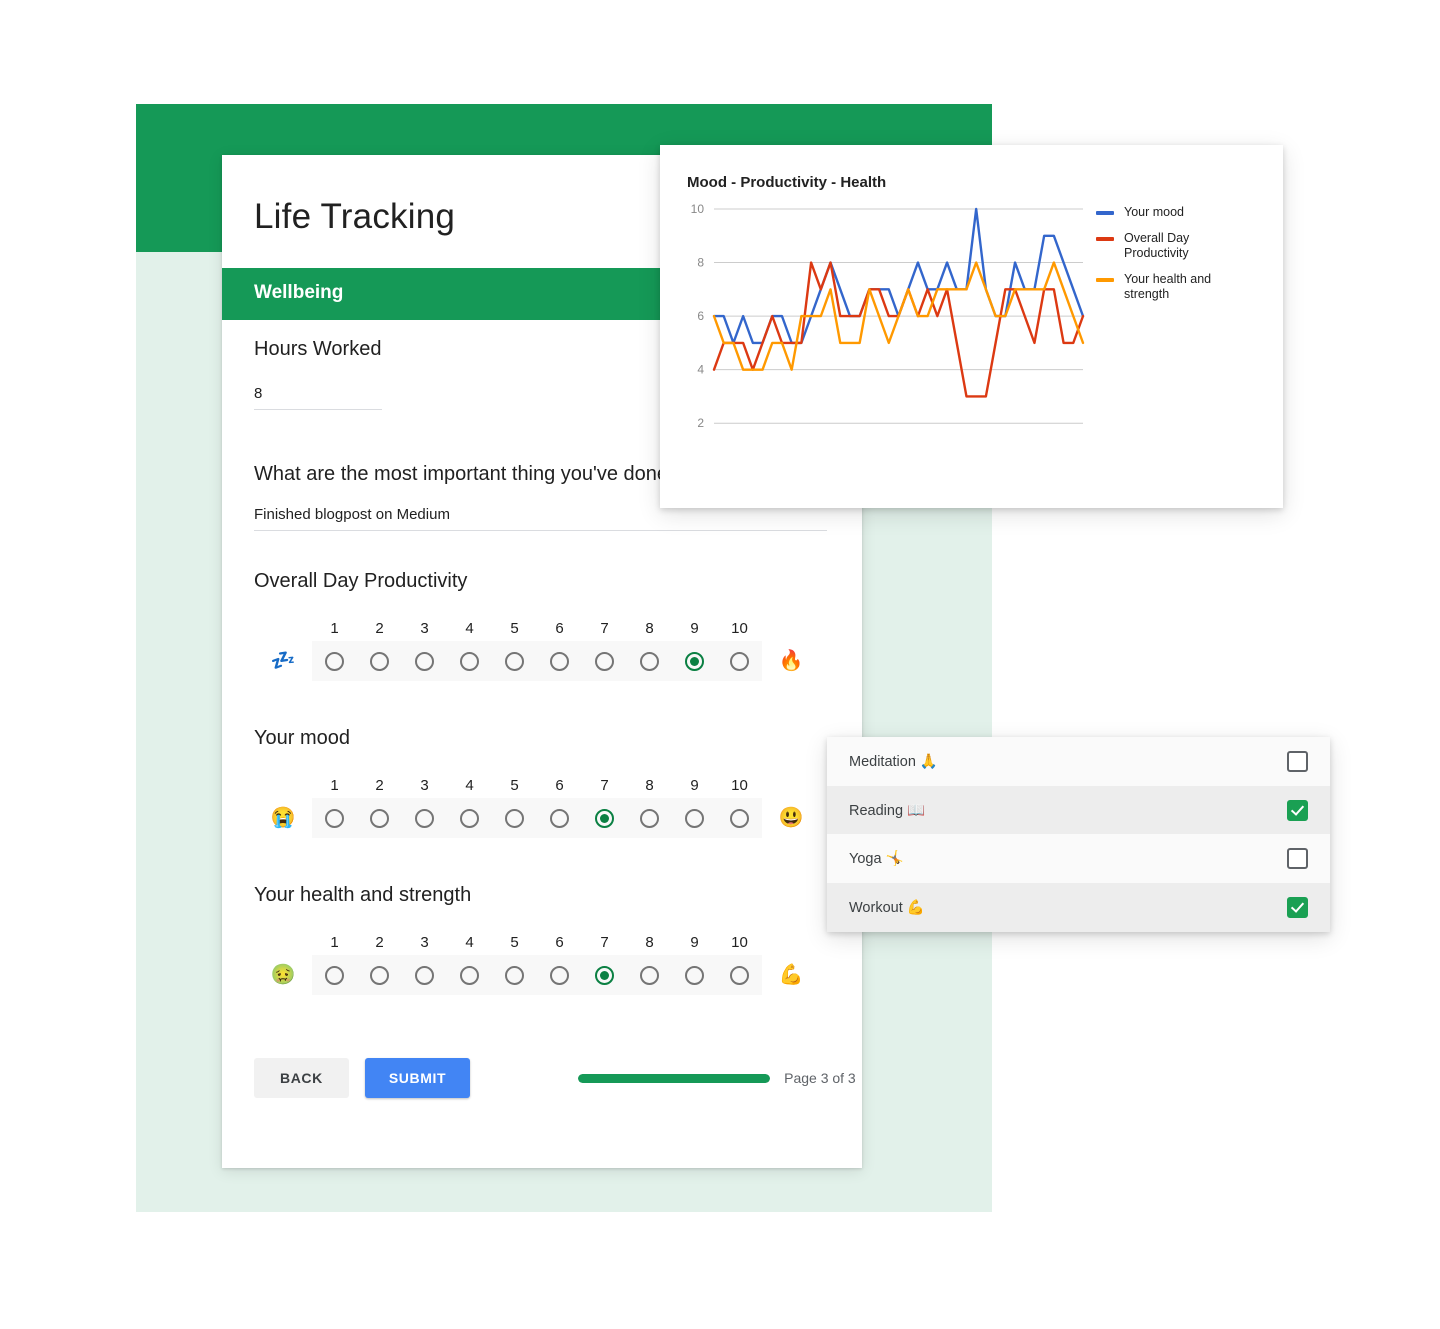  I want to click on habits-checklist-card: Meditation 🙏 Reading 📖 Yoga 🤸 Workout 💪, so click(1078, 834).